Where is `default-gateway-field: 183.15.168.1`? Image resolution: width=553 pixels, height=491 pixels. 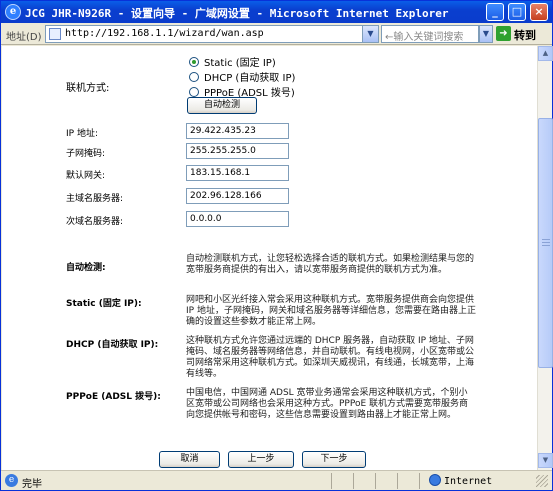 default-gateway-field: 183.15.168.1 is located at coordinates (237, 173).